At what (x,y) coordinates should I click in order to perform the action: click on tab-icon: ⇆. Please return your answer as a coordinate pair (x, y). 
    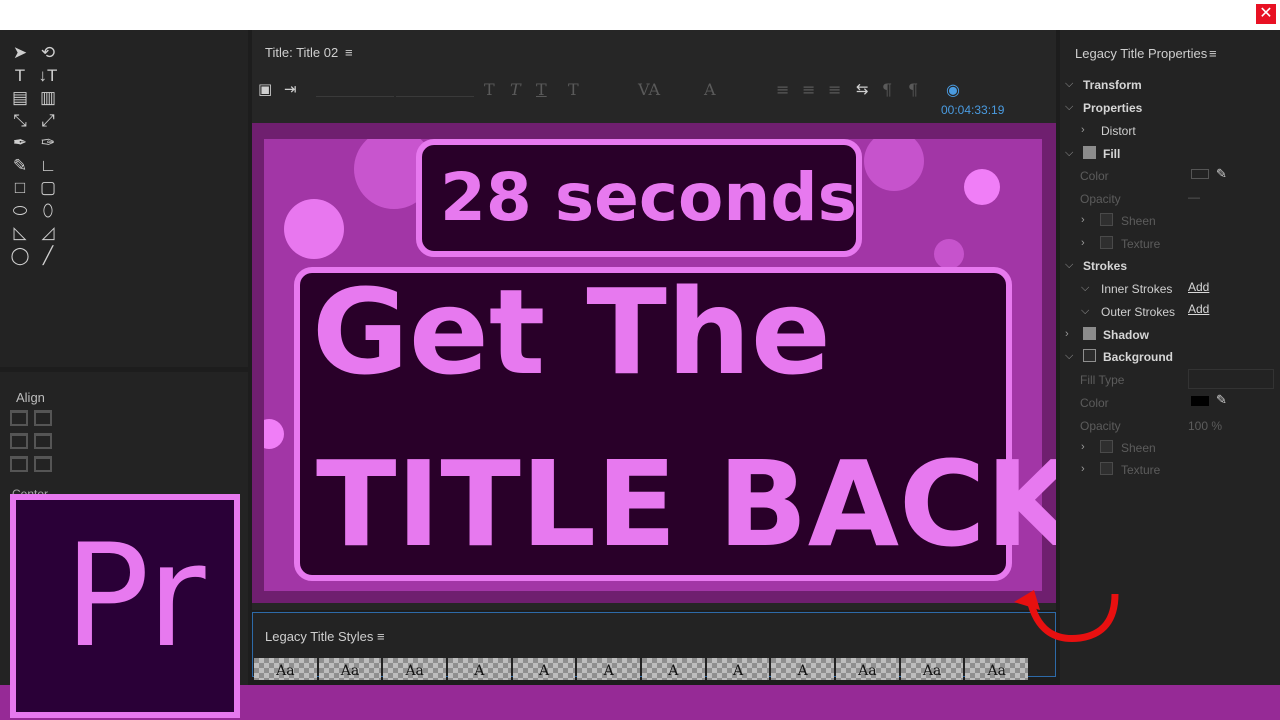
    Looking at the image, I should click on (862, 89).